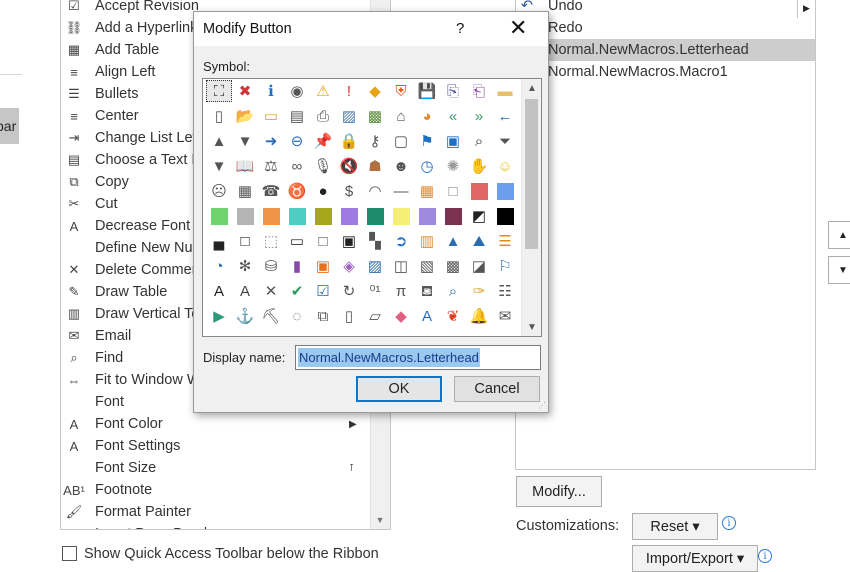  What do you see at coordinates (216, 446) in the screenshot?
I see `command-item: A Font Settings` at bounding box center [216, 446].